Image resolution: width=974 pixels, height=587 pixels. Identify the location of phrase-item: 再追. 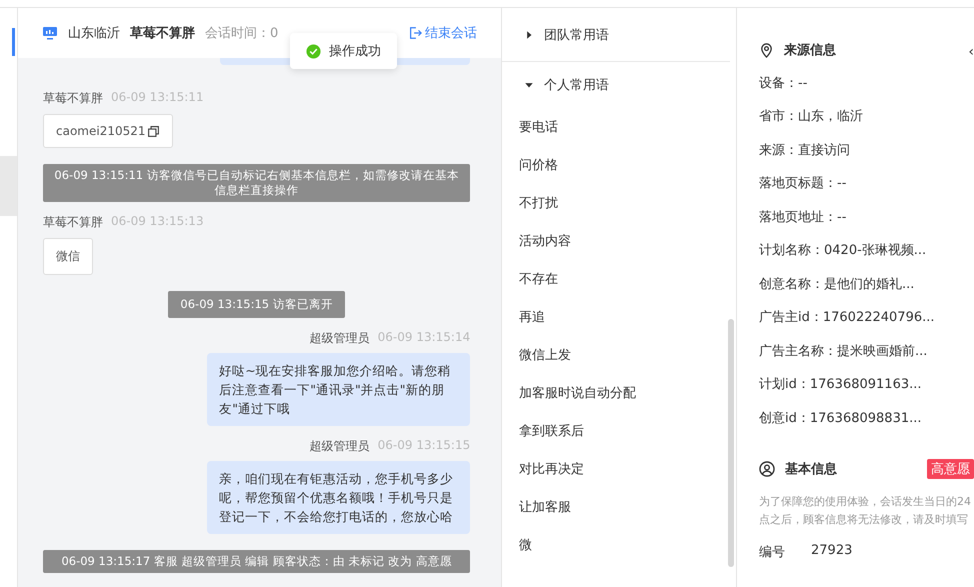
(619, 317).